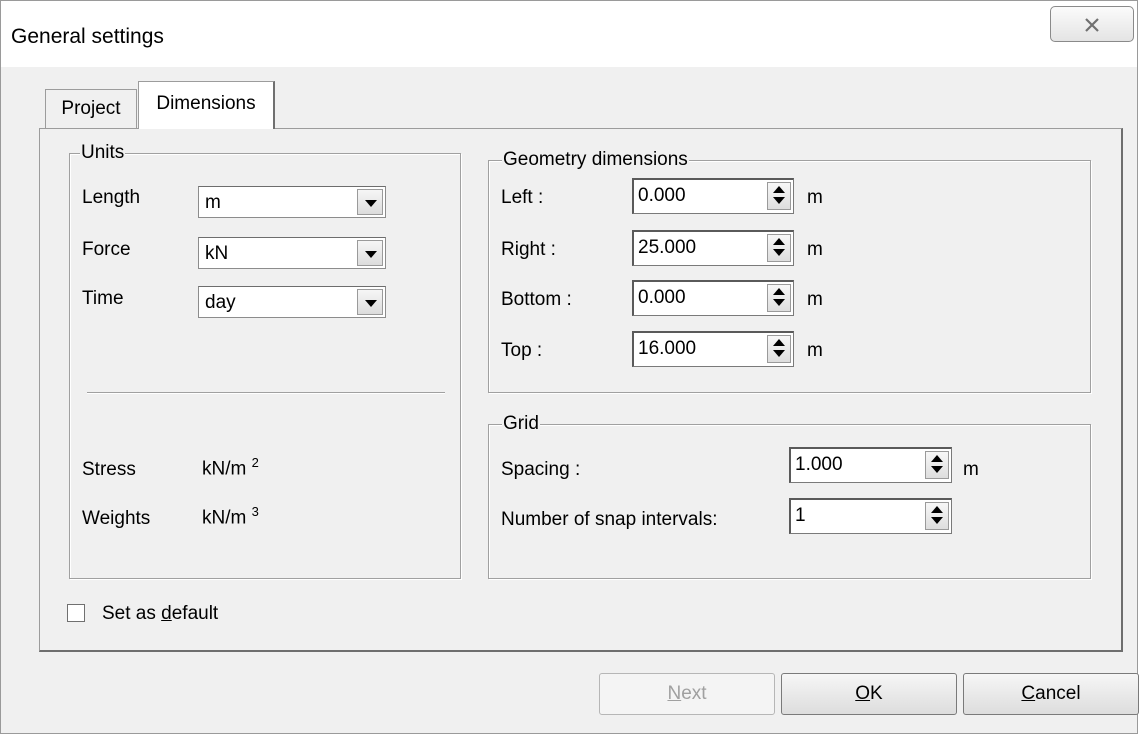 The width and height of the screenshot is (1140, 736). What do you see at coordinates (266, 393) in the screenshot?
I see `units-separator` at bounding box center [266, 393].